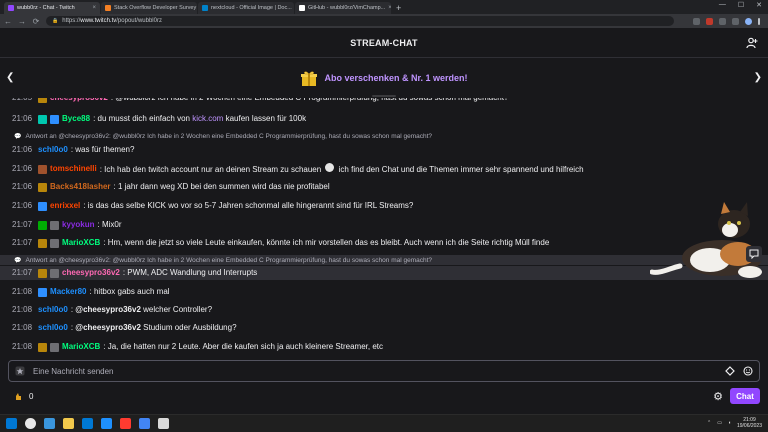 This screenshot has width=768, height=432. What do you see at coordinates (396, 78) in the screenshot?
I see `gift-banner-text: Abo verschenken & Nr. 1 werden!` at bounding box center [396, 78].